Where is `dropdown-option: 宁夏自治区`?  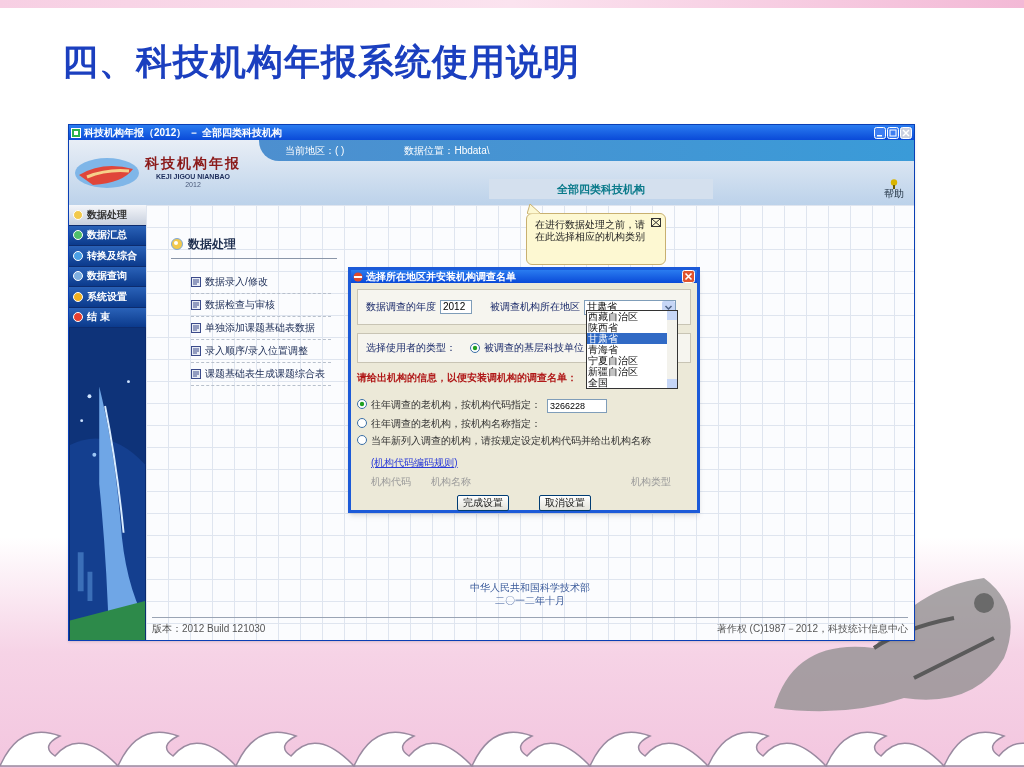
dropdown-option: 宁夏自治区 is located at coordinates (627, 360).